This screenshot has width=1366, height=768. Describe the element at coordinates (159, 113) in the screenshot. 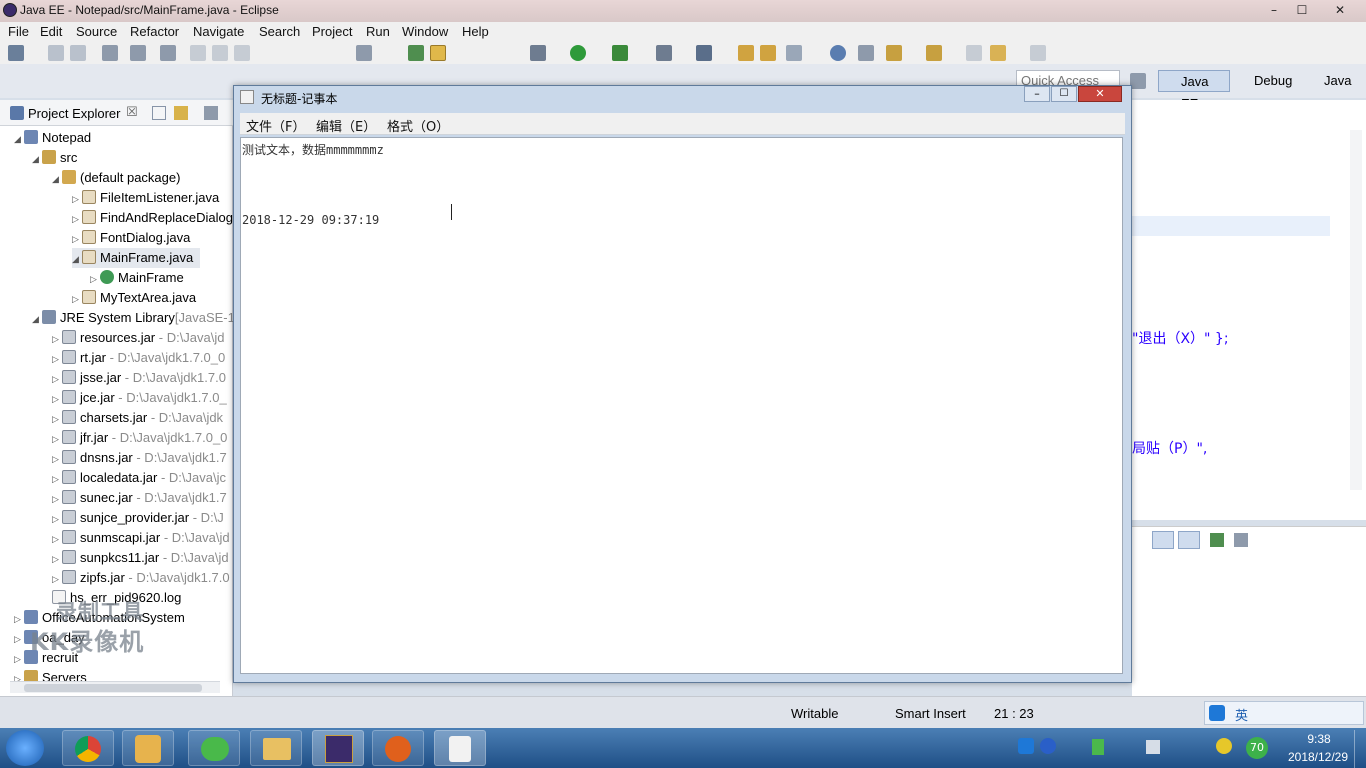

I see `collapse-all-icon` at that location.